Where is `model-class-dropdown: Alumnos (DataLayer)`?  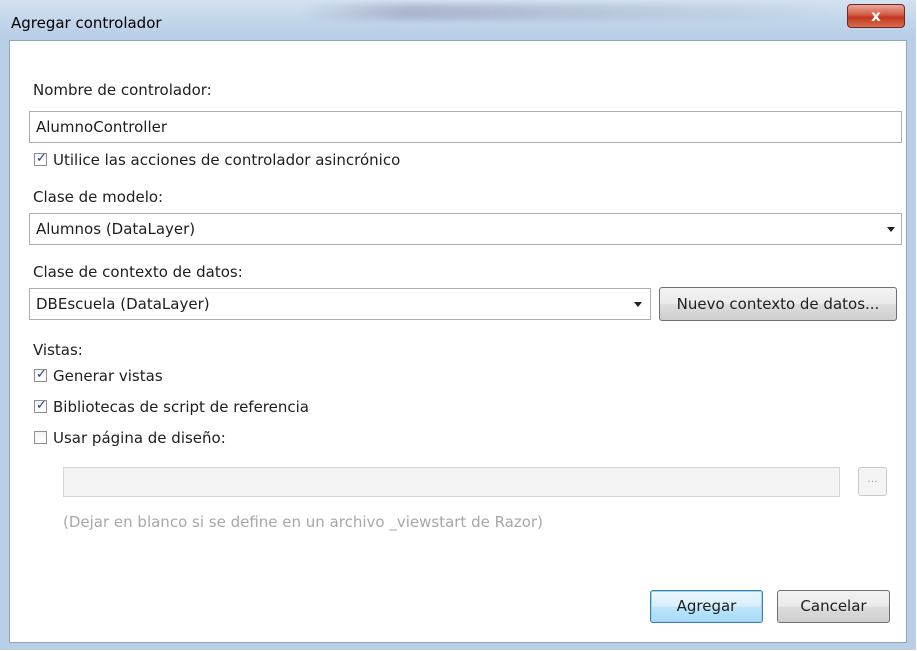 model-class-dropdown: Alumnos (DataLayer) is located at coordinates (465, 229).